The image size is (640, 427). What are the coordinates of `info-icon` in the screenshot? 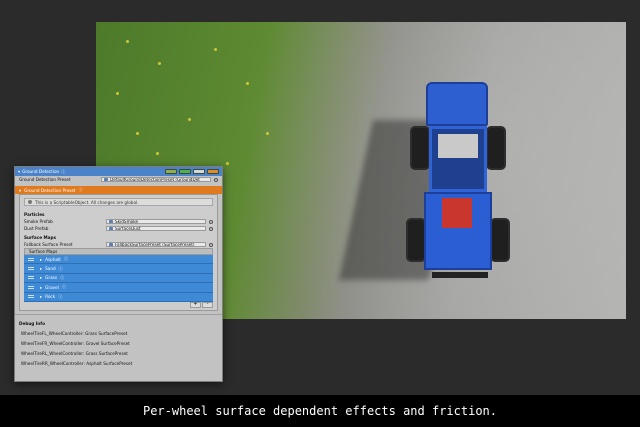 It's located at (30, 202).